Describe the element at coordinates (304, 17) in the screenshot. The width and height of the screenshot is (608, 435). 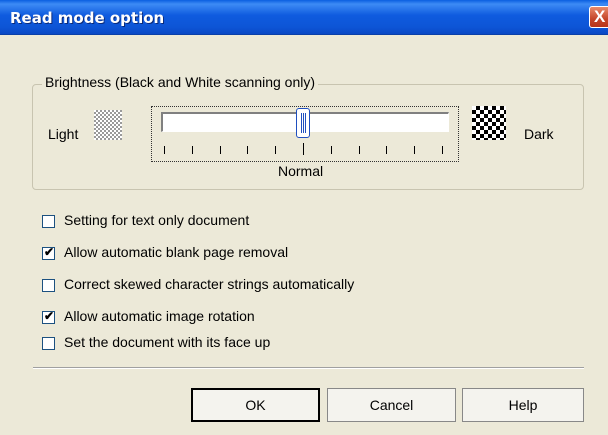
I see `title-bar: Read mode option X` at that location.